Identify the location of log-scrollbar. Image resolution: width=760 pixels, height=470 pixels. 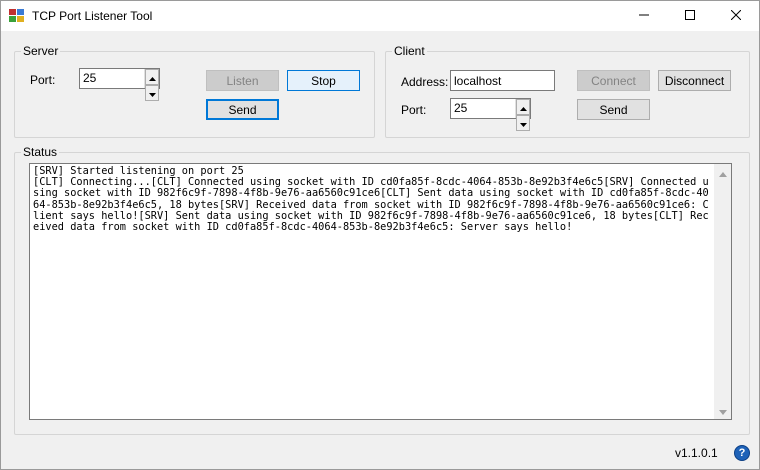
(722, 291).